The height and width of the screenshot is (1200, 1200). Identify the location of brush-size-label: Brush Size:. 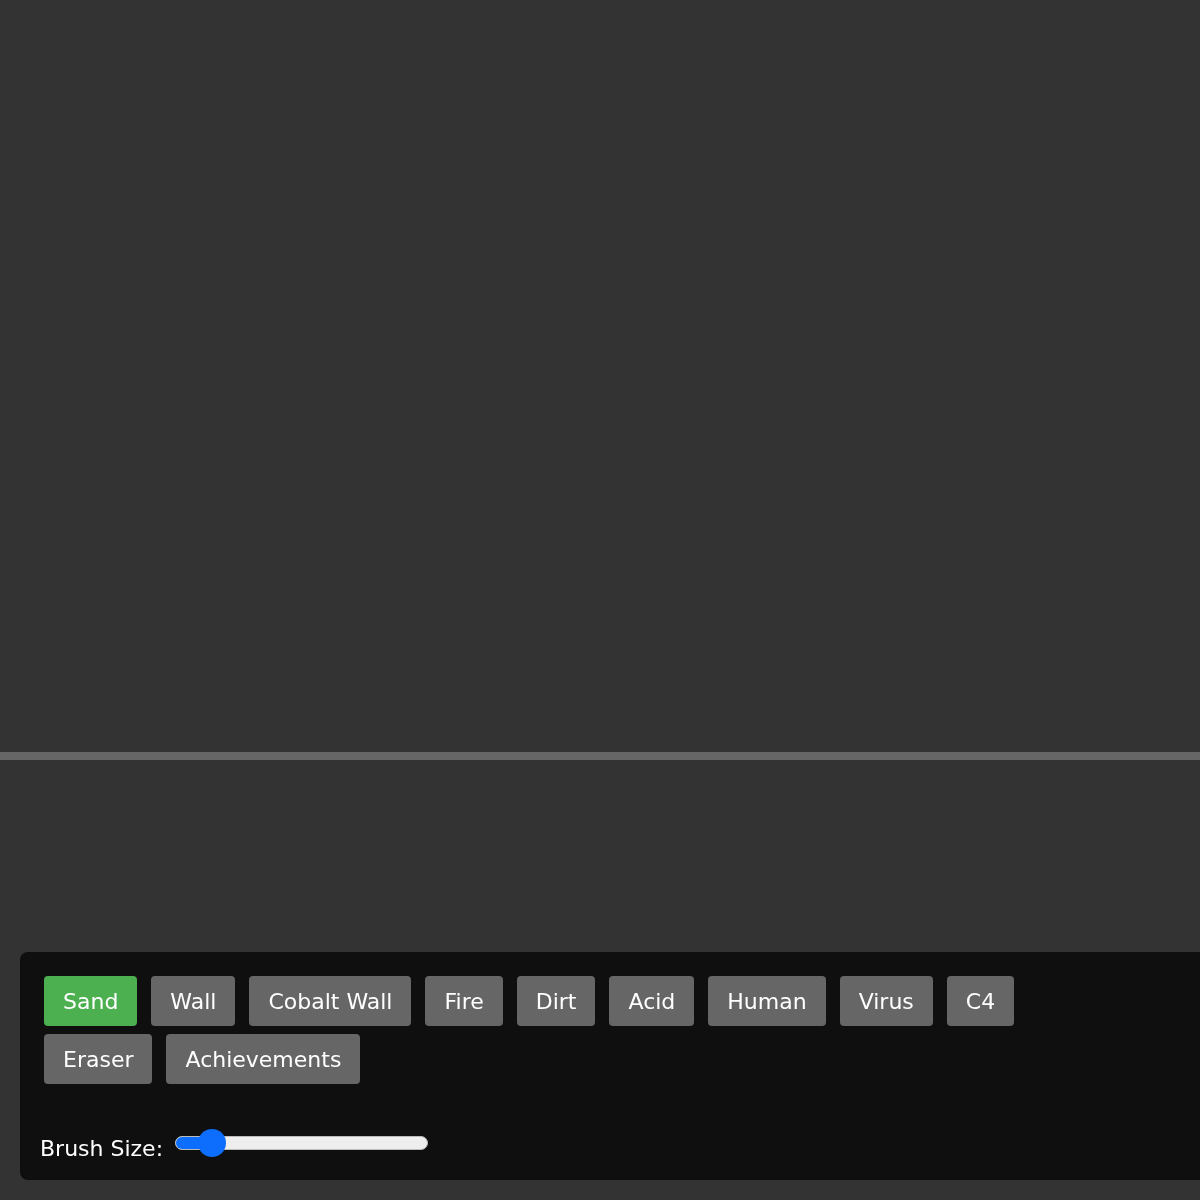
(102, 1148).